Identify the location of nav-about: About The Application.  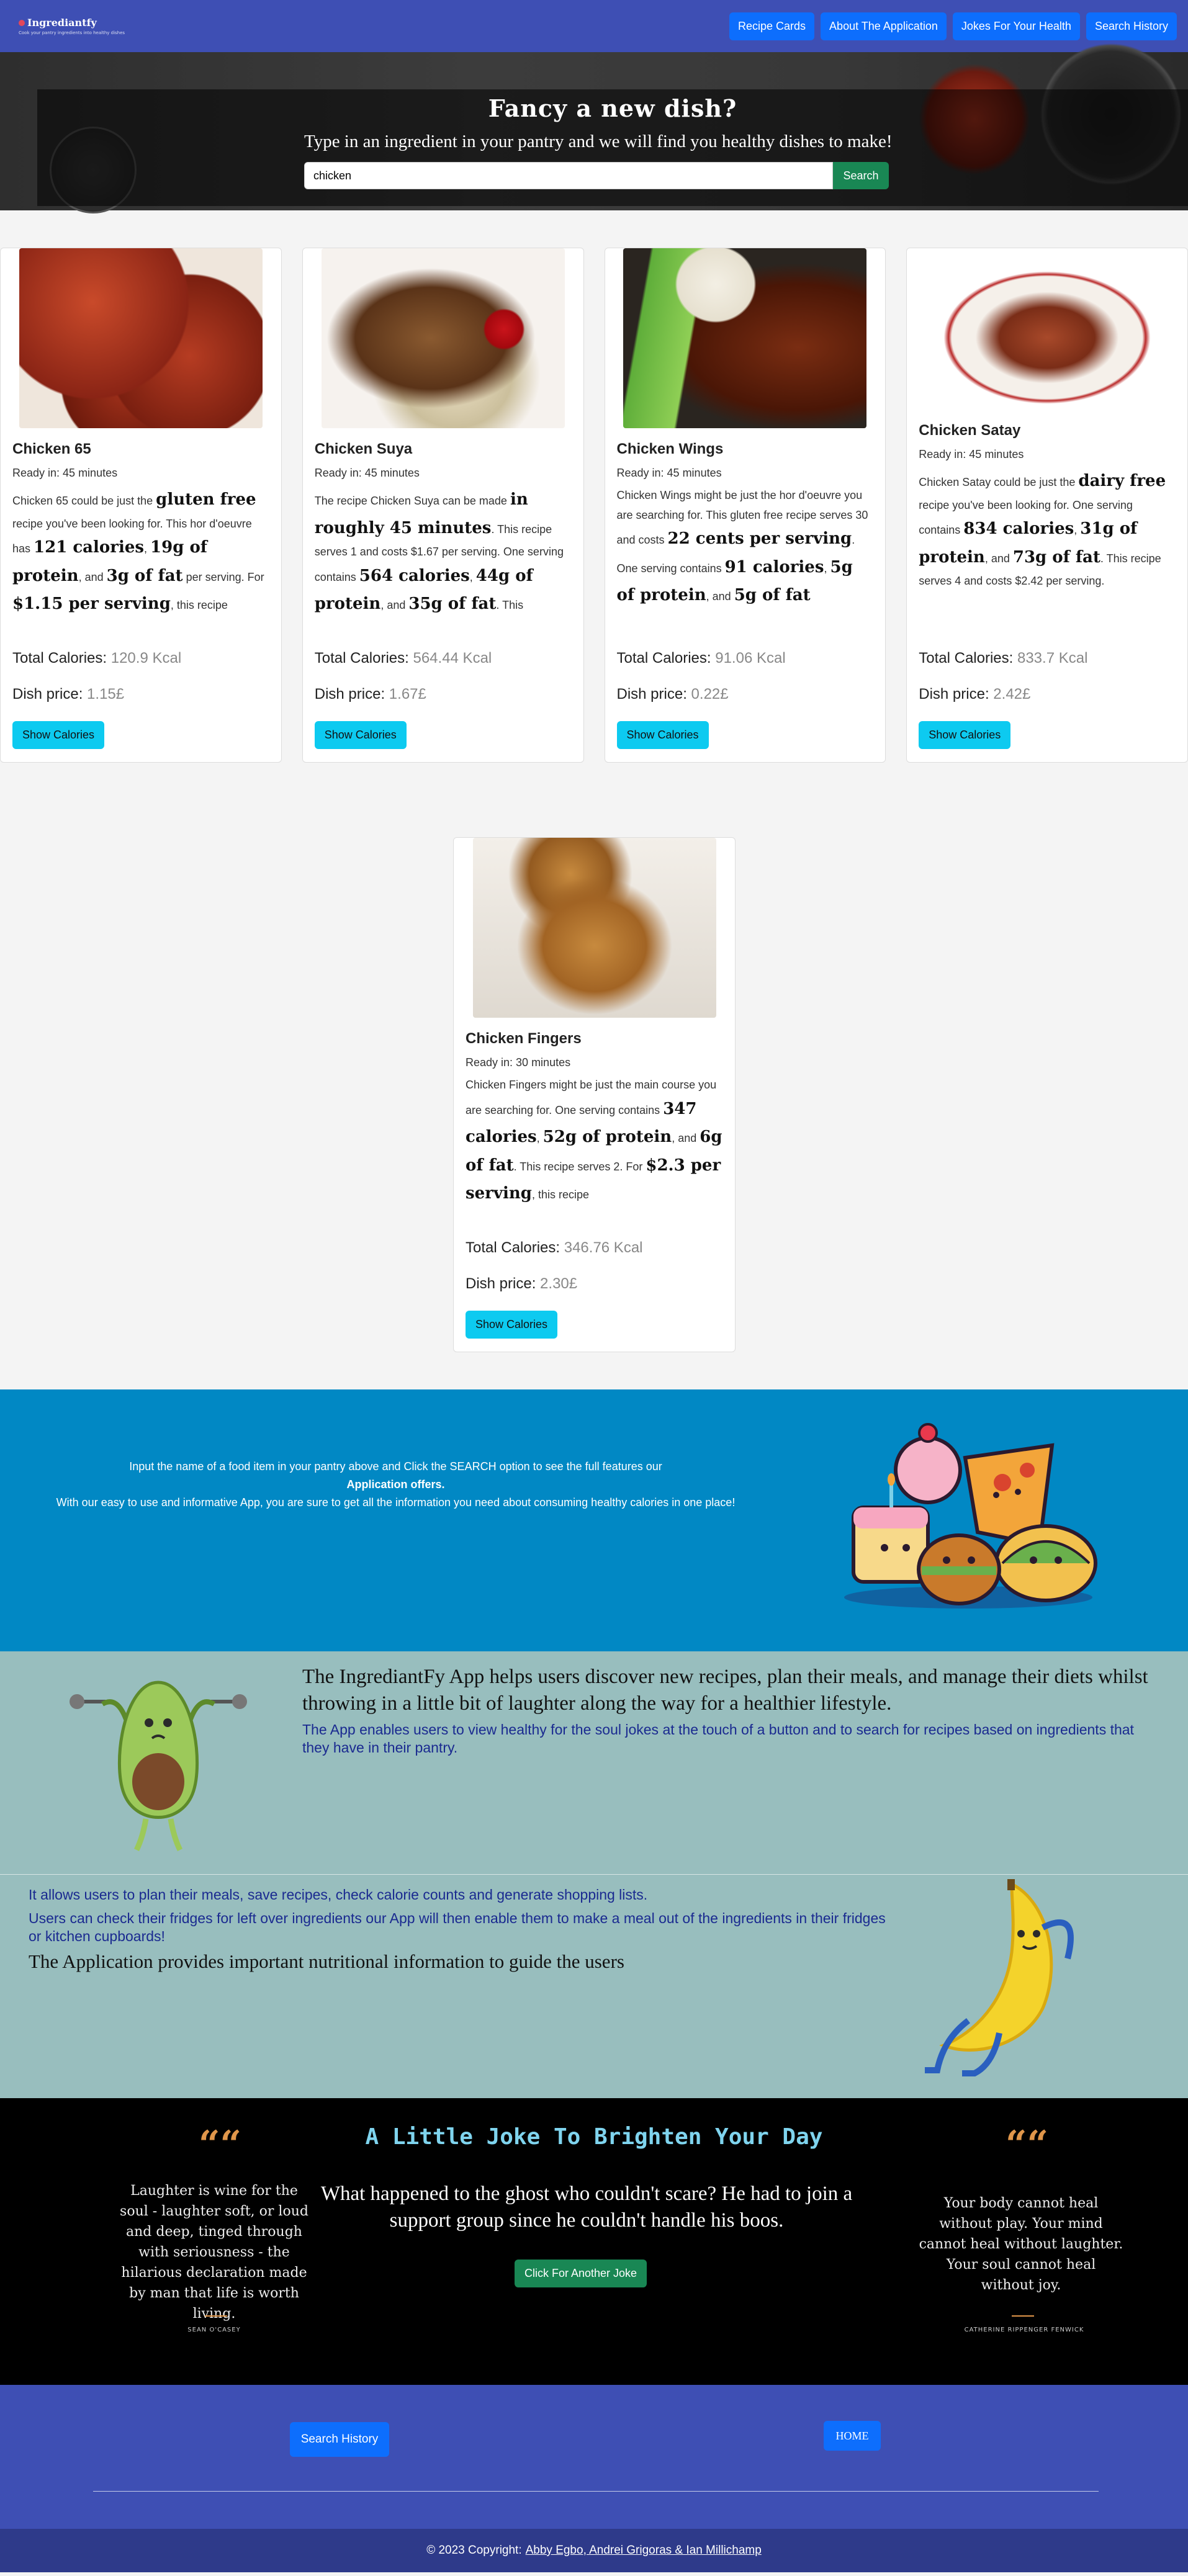
(884, 26).